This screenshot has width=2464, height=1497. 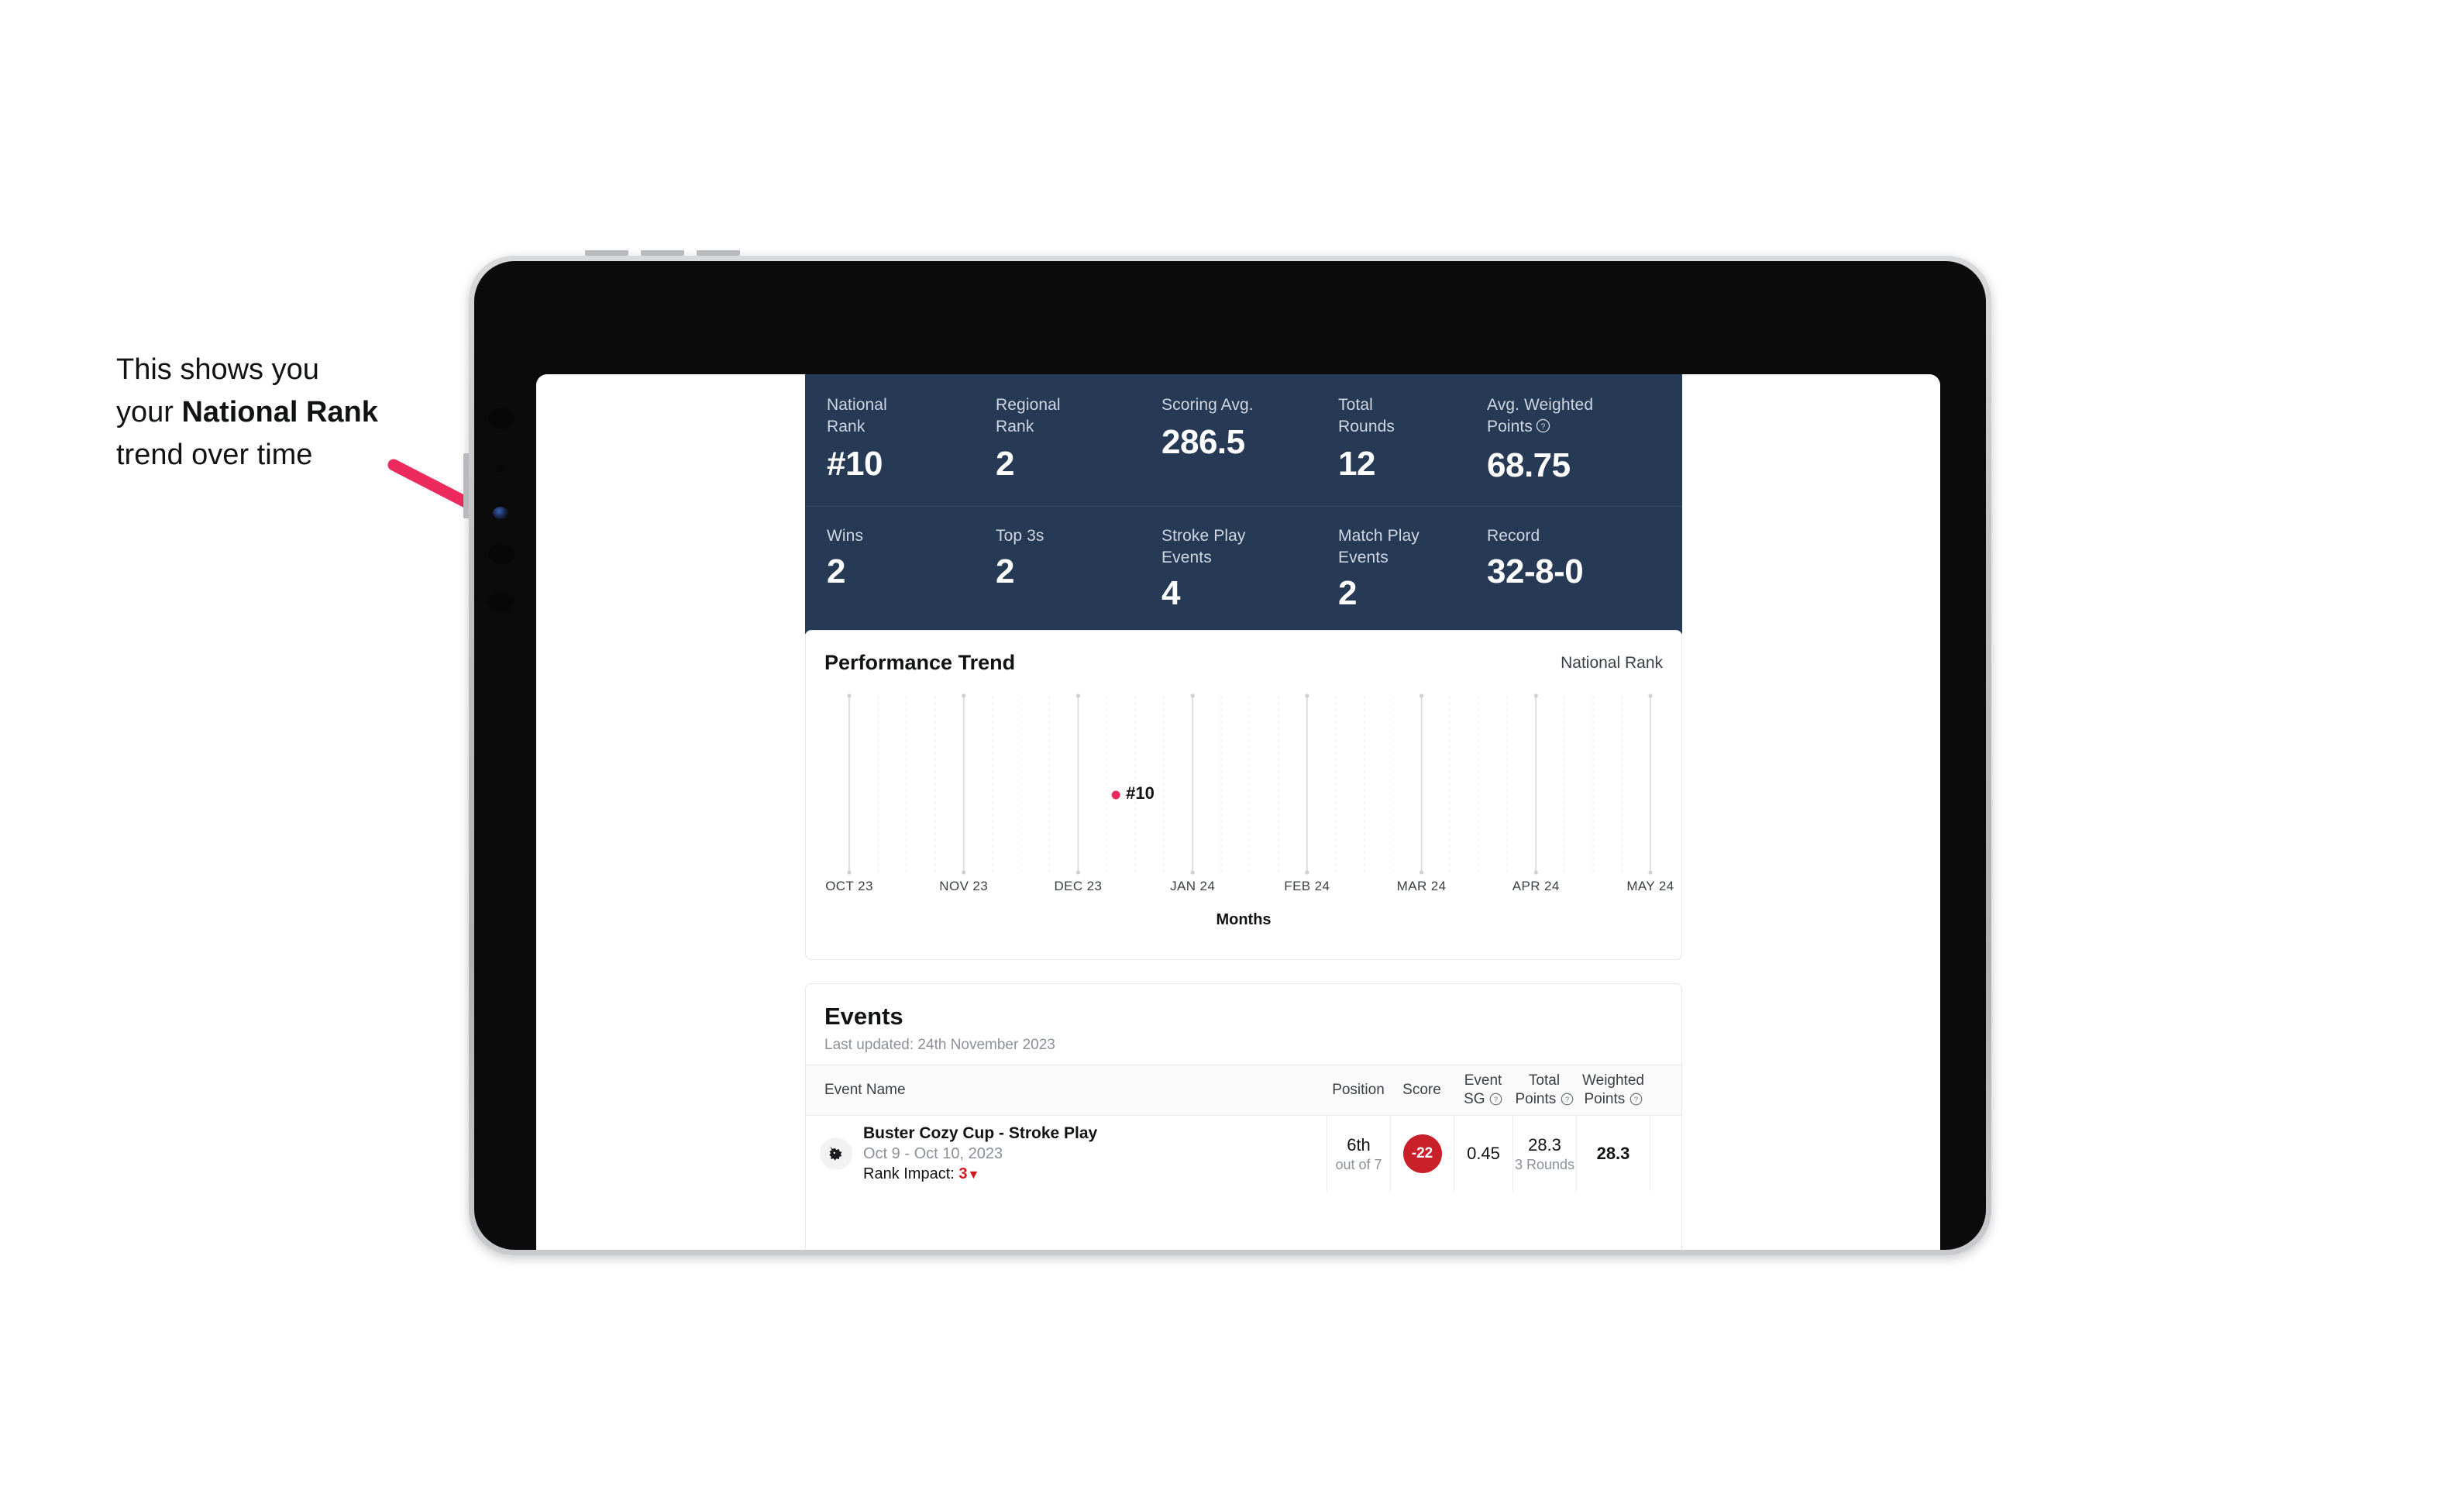 I want to click on page-title: Performance Trend, so click(x=920, y=662).